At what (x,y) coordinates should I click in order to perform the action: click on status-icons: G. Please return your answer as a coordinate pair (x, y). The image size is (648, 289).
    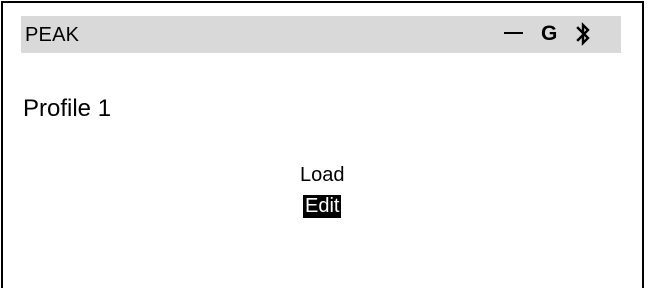
    Looking at the image, I should click on (561, 34).